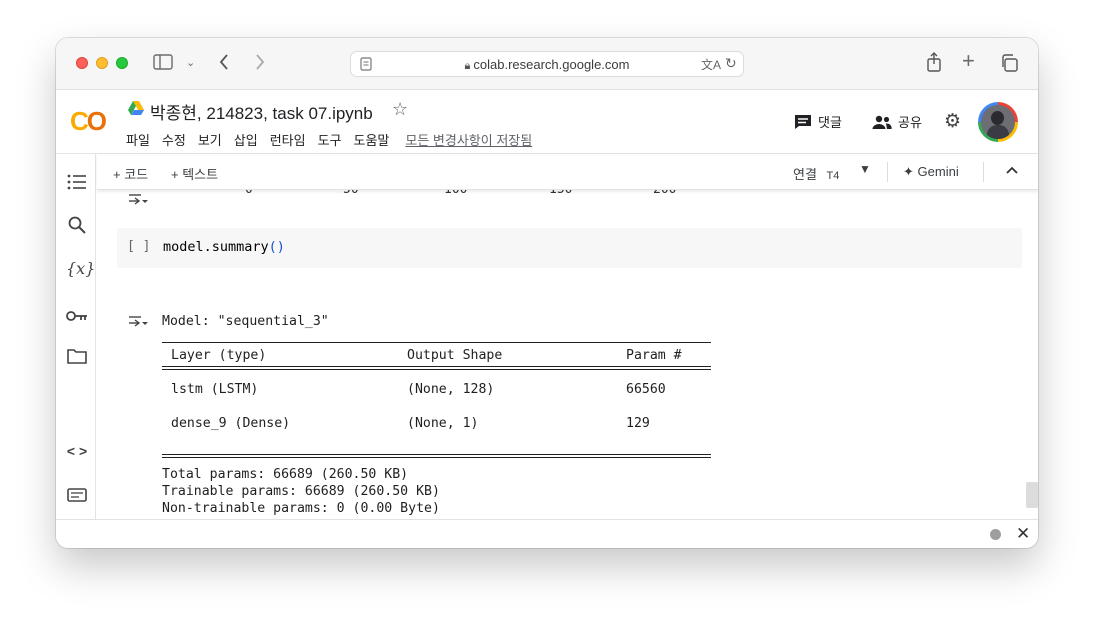 The image size is (1094, 622). I want to click on menu-bar: 파일 수정 보기 삽입 런타임 도구 도움말 모든 변경사항이 저장됨, so click(329, 139).